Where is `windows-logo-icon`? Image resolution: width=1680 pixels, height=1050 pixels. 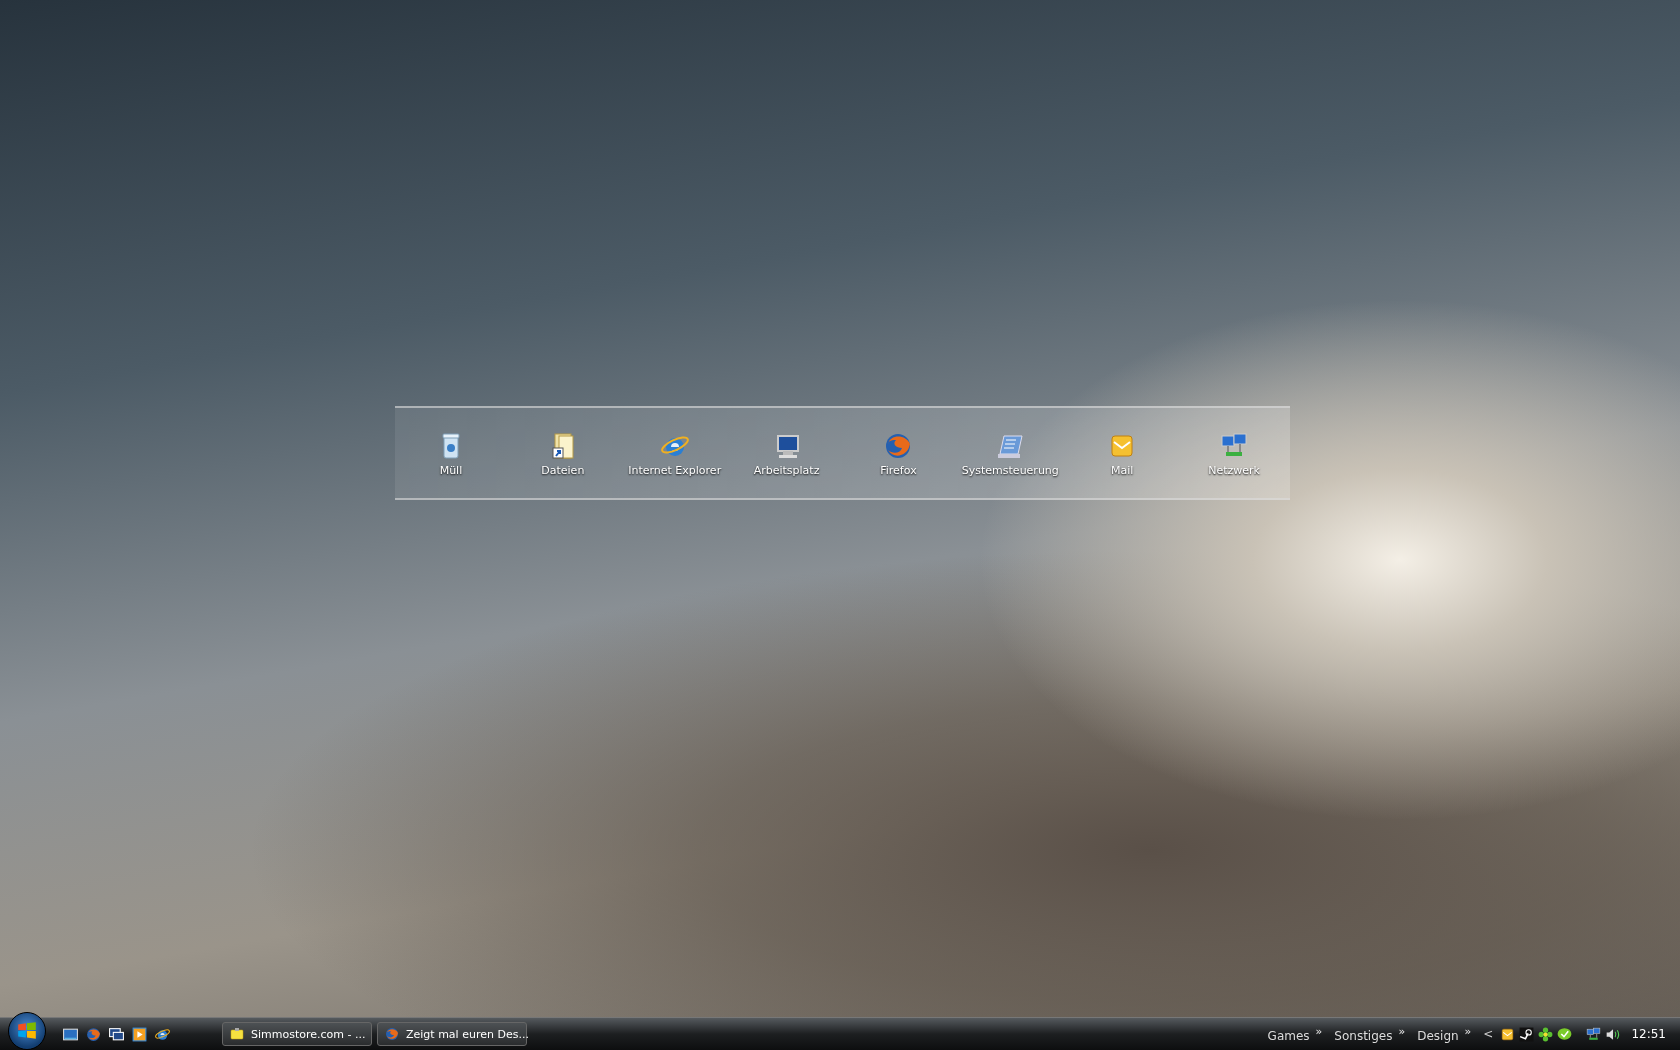
windows-logo-icon is located at coordinates (27, 1031).